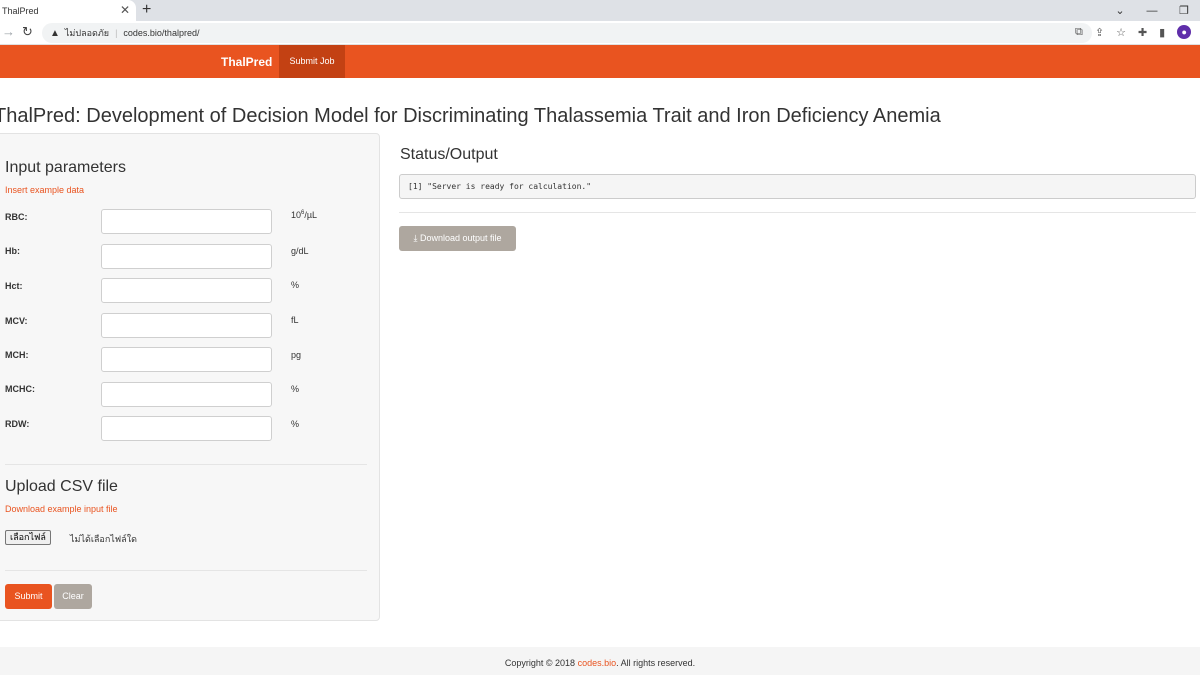 The height and width of the screenshot is (679, 1200). What do you see at coordinates (246, 62) in the screenshot?
I see `navbar-brand: ThalPred` at bounding box center [246, 62].